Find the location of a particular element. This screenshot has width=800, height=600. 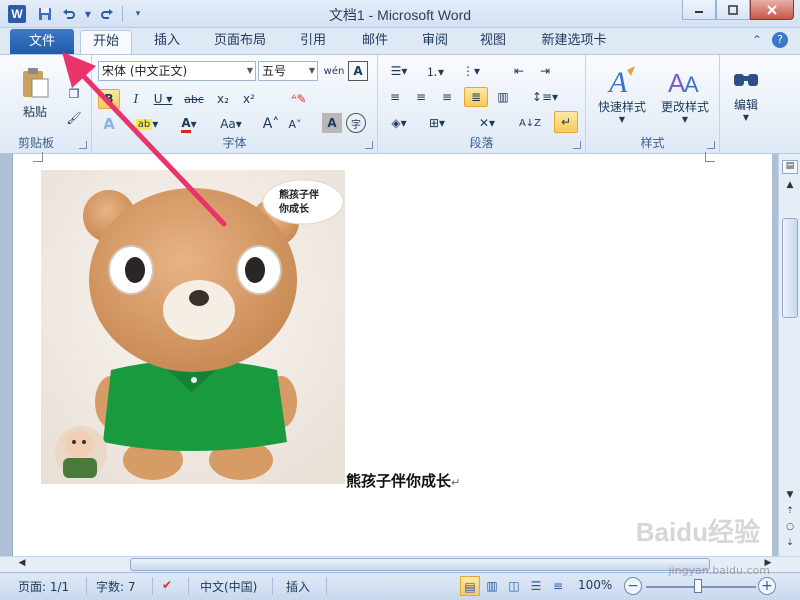

vertical-scrollbar: ▤ ▲ ▼ ⇡ ○ ⇣ is located at coordinates (789, 355).